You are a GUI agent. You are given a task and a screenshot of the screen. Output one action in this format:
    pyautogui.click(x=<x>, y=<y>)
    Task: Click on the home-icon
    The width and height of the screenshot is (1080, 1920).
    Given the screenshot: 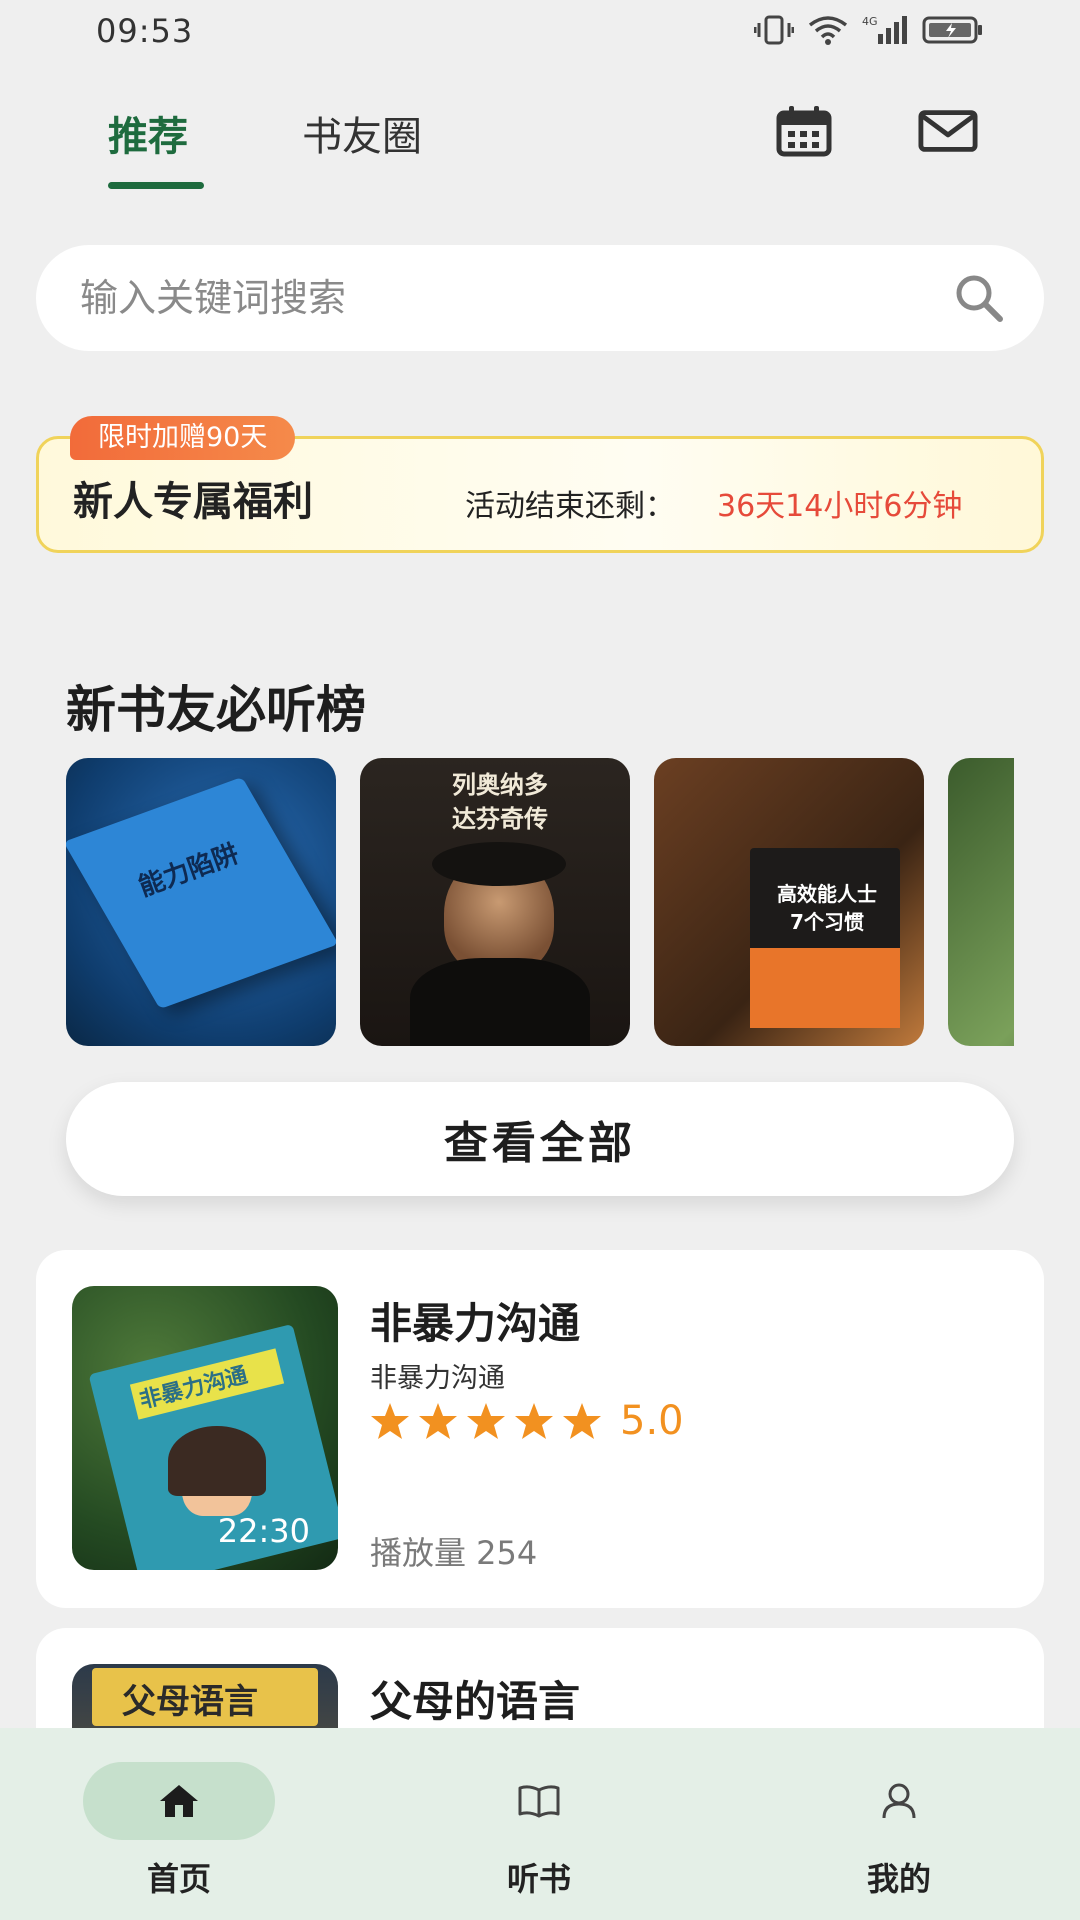 What is the action you would take?
    pyautogui.click(x=179, y=1801)
    